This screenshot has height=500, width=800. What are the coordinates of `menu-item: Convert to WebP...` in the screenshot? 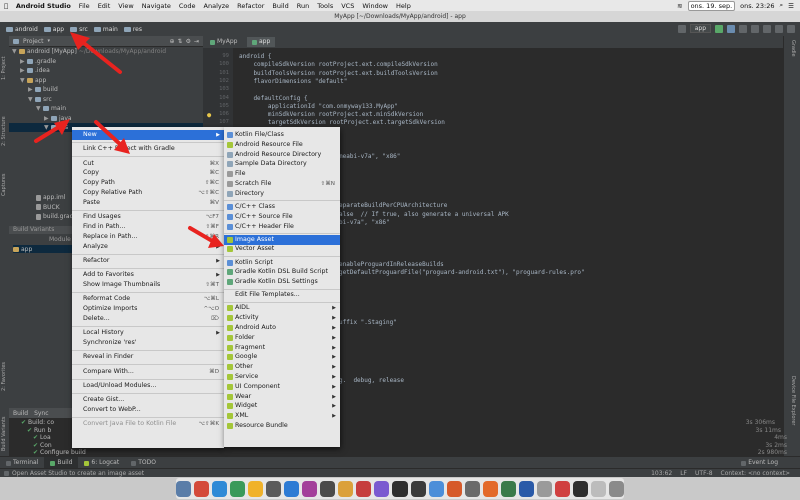 It's located at (148, 410).